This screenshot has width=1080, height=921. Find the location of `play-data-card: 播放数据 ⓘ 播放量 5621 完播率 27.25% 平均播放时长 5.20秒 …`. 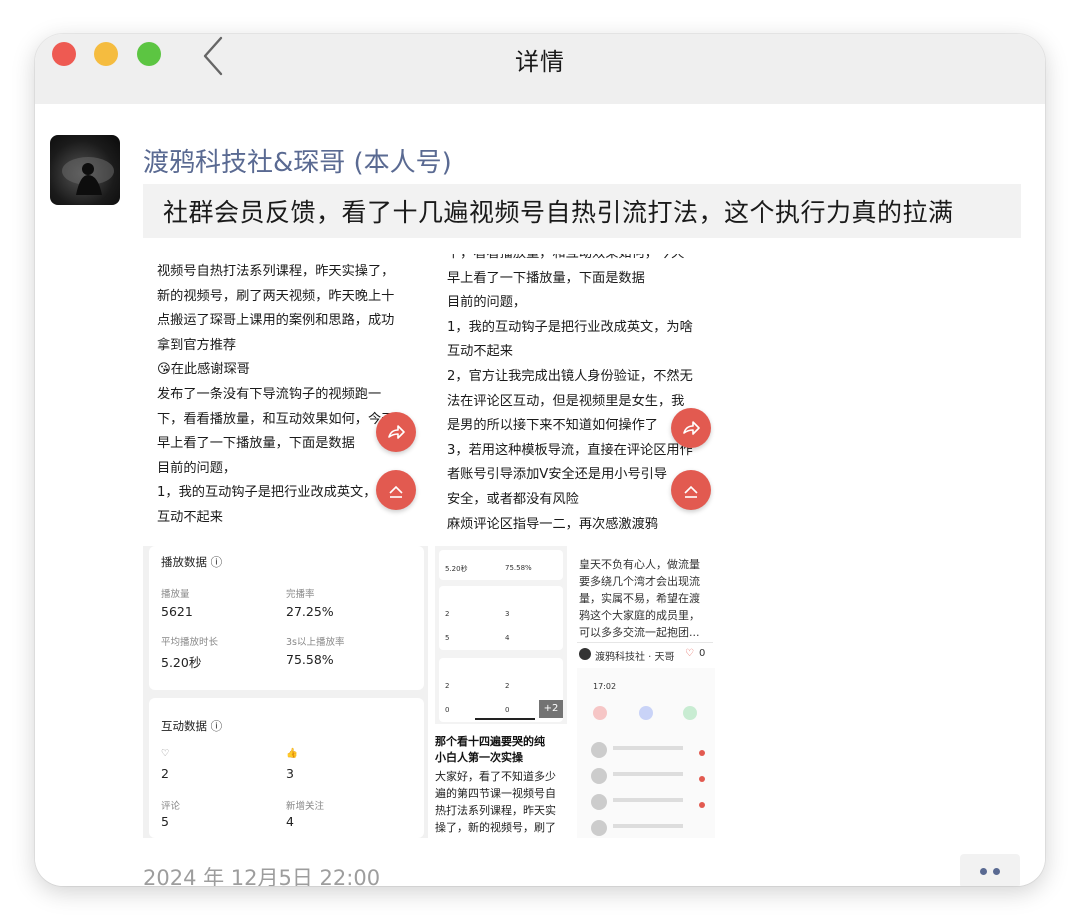

play-data-card: 播放数据 ⓘ 播放量 5621 完播率 27.25% 平均播放时长 5.20秒 … is located at coordinates (286, 618).